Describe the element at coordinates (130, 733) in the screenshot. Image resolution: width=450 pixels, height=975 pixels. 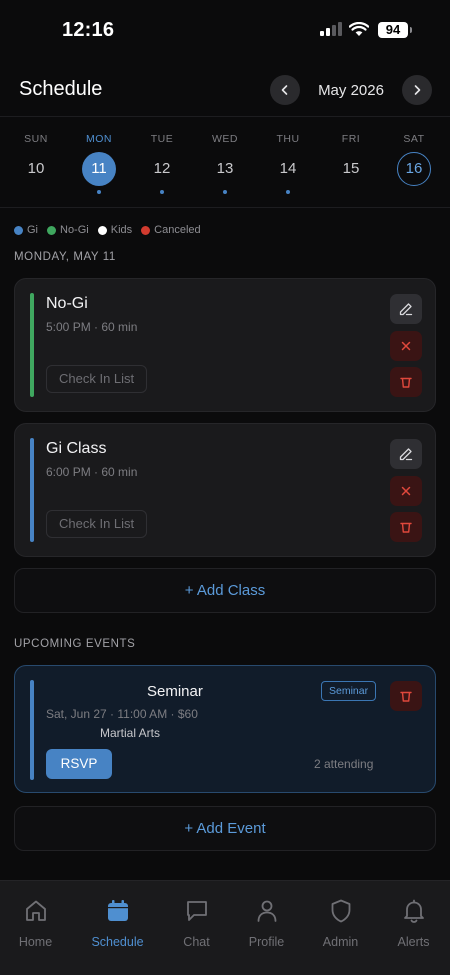
I see `event-location: Martial Arts` at that location.